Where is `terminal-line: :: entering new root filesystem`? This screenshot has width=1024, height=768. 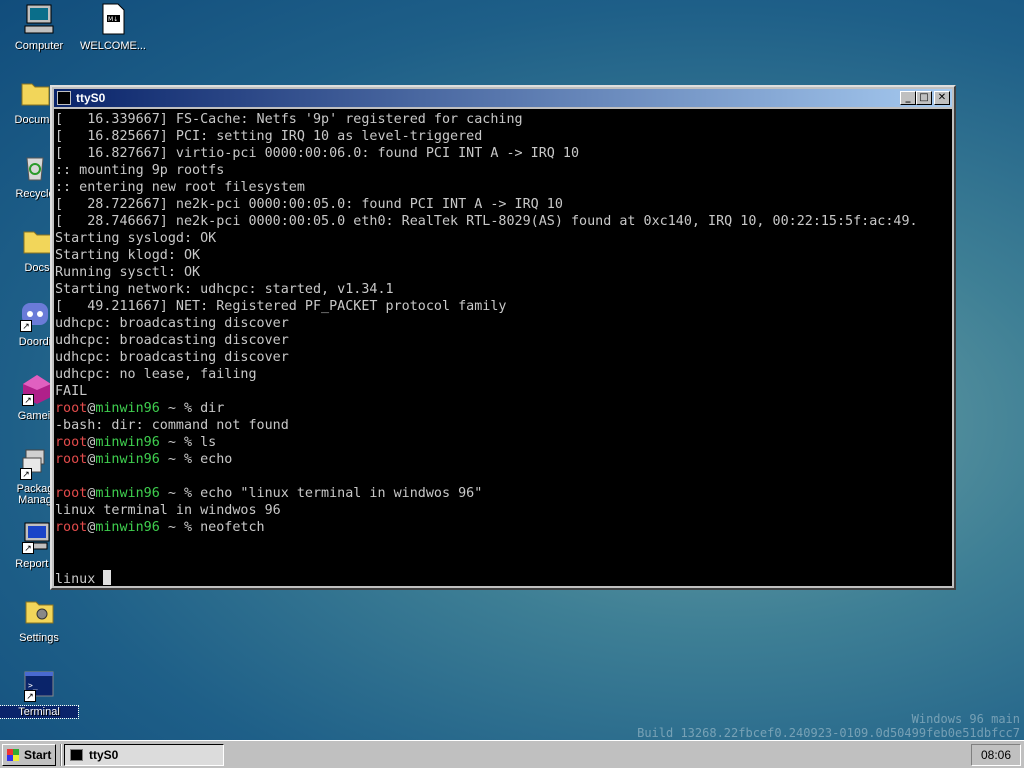
terminal-line: :: entering new root filesystem is located at coordinates (180, 187).